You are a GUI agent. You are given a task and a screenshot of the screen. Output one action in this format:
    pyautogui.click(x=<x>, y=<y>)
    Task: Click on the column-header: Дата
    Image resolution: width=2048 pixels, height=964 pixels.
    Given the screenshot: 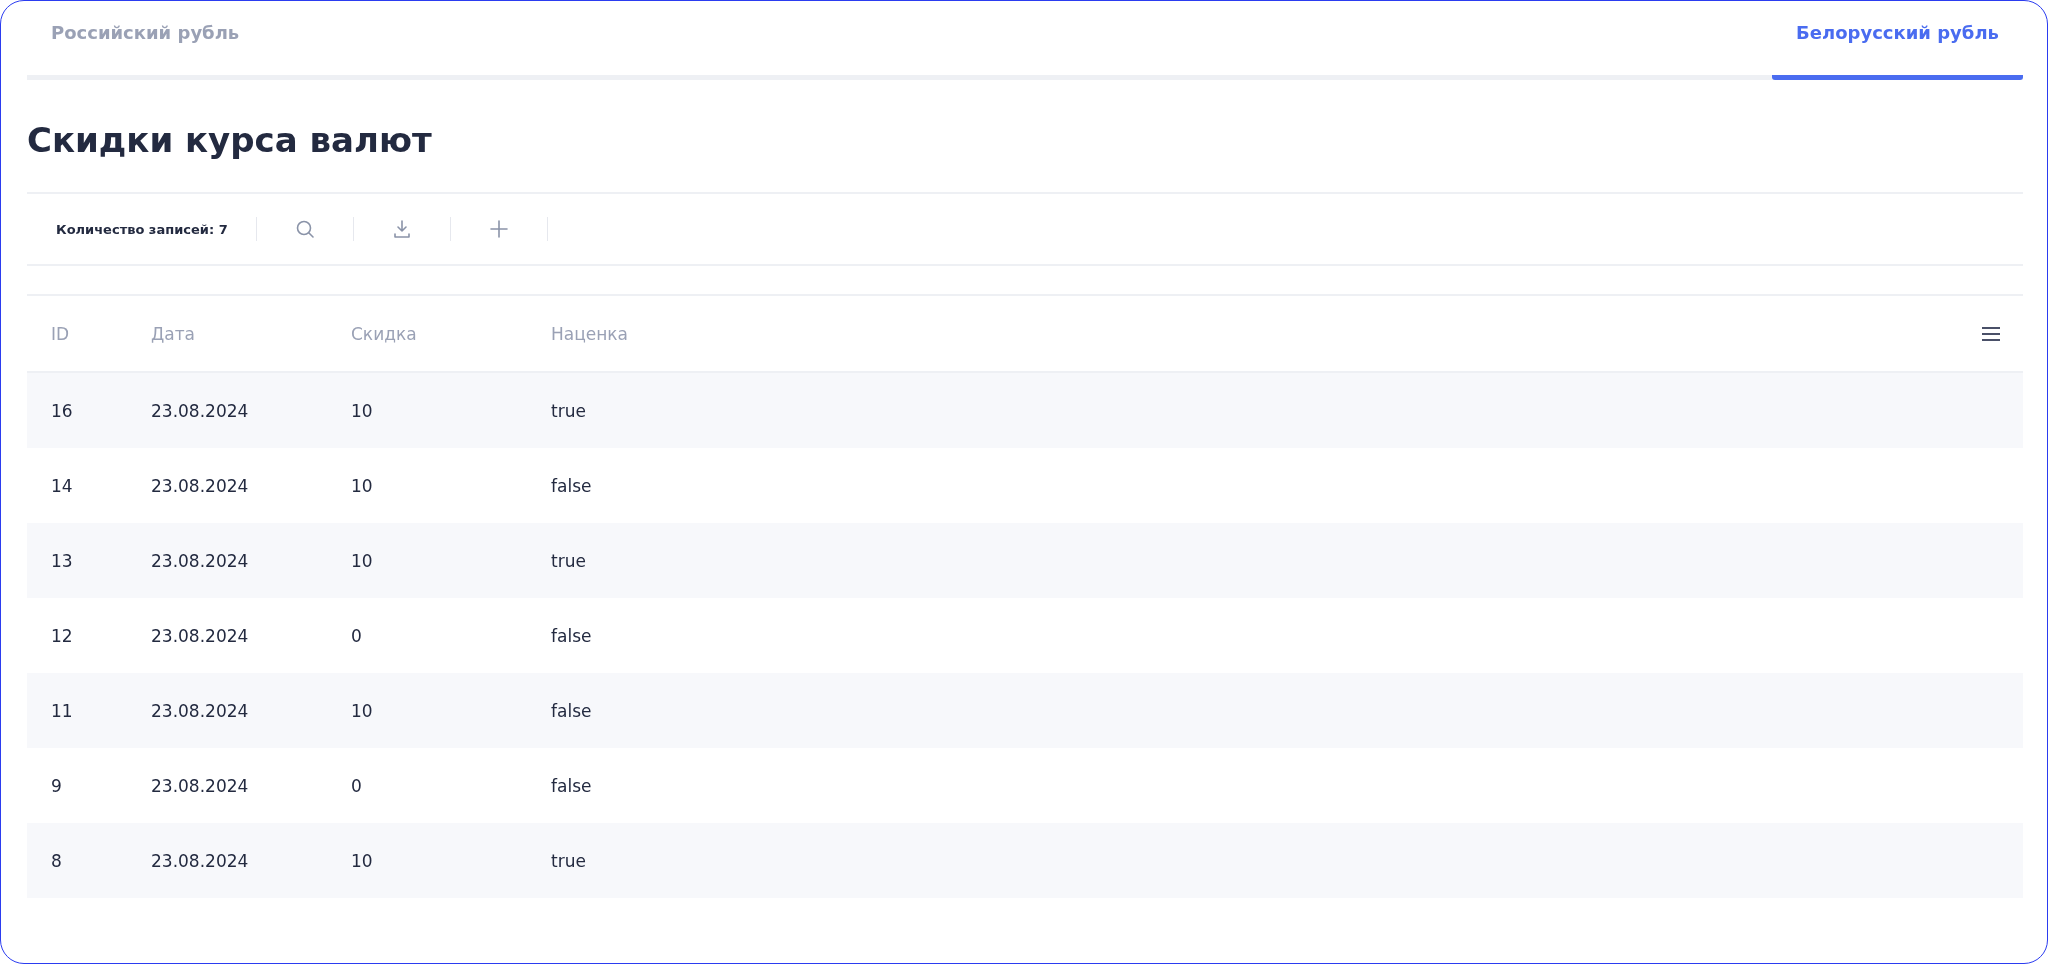 What is the action you would take?
    pyautogui.click(x=173, y=333)
    